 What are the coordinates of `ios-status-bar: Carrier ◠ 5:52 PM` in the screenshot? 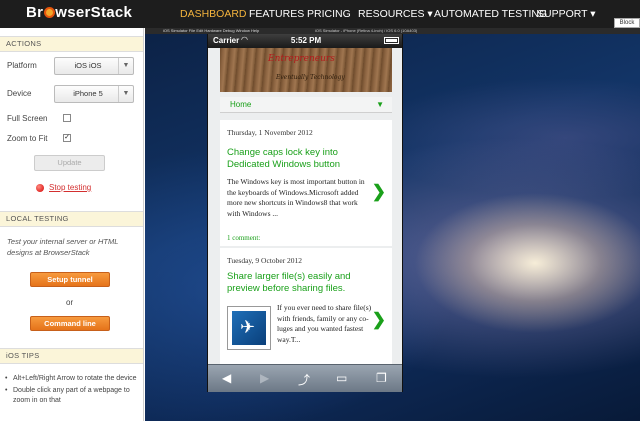 It's located at (305, 41).